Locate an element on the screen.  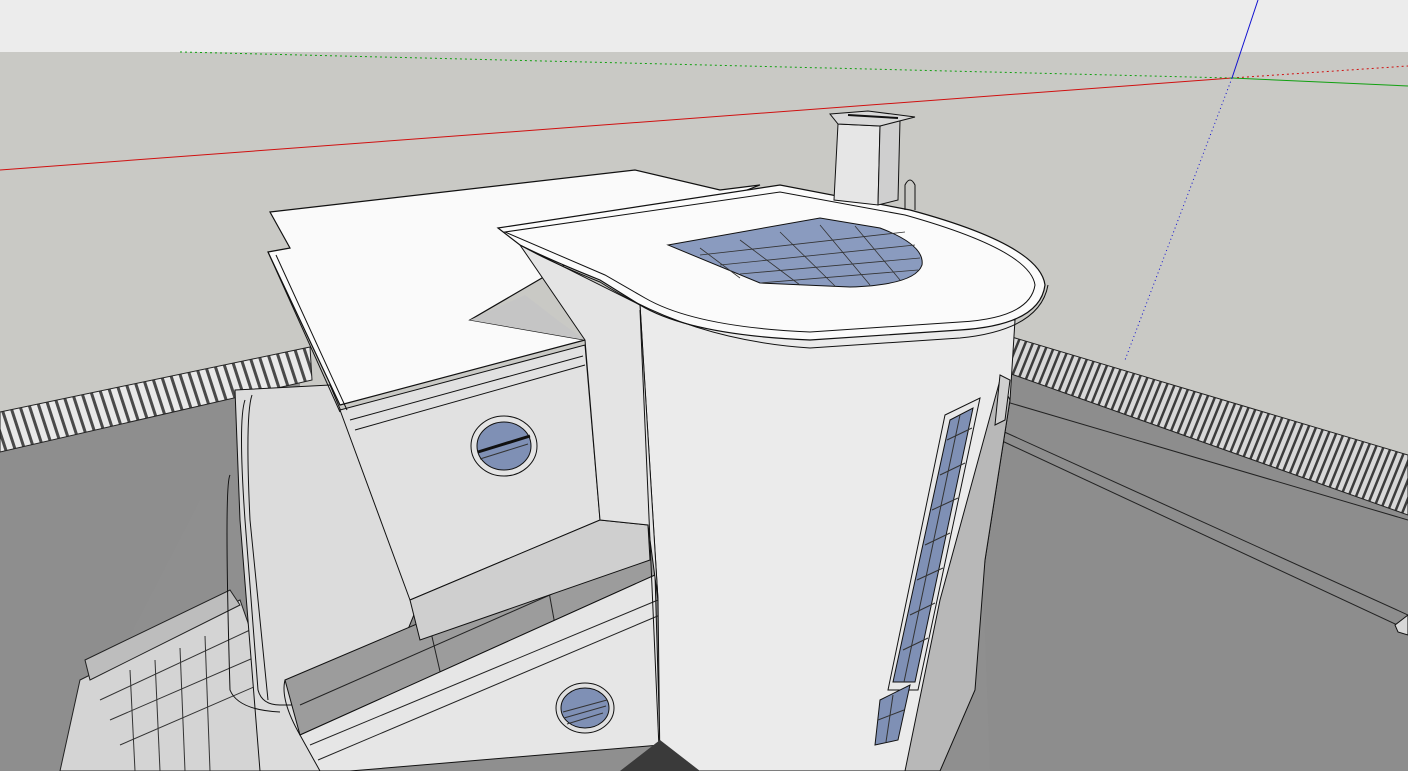
sky is located at coordinates (704, 26).